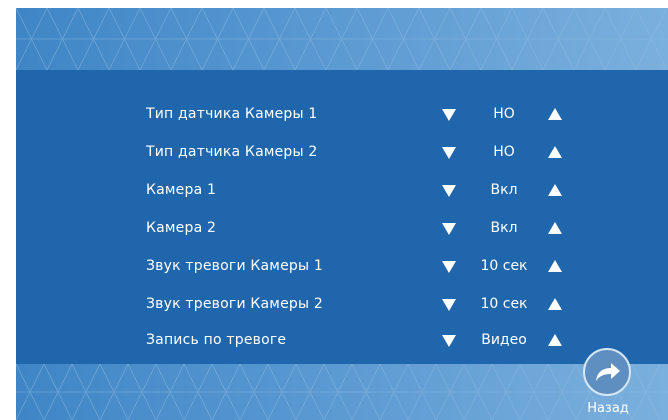  Describe the element at coordinates (342, 340) in the screenshot. I see `settings-row: Запись по тревоге Видео` at that location.